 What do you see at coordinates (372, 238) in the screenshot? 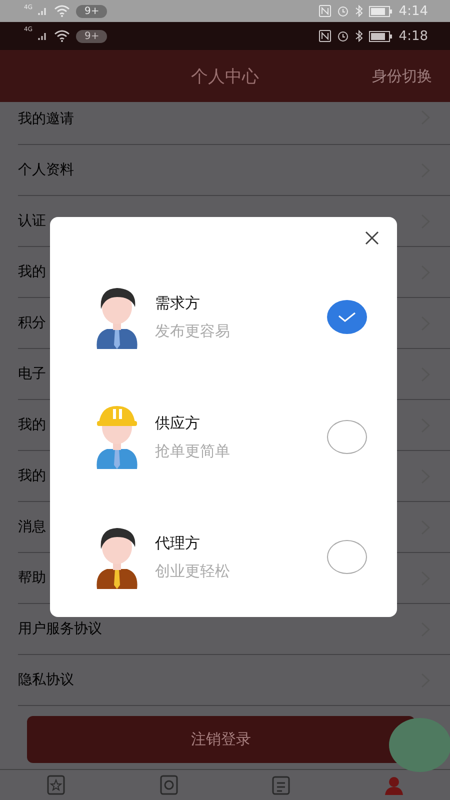
I see `close-button` at bounding box center [372, 238].